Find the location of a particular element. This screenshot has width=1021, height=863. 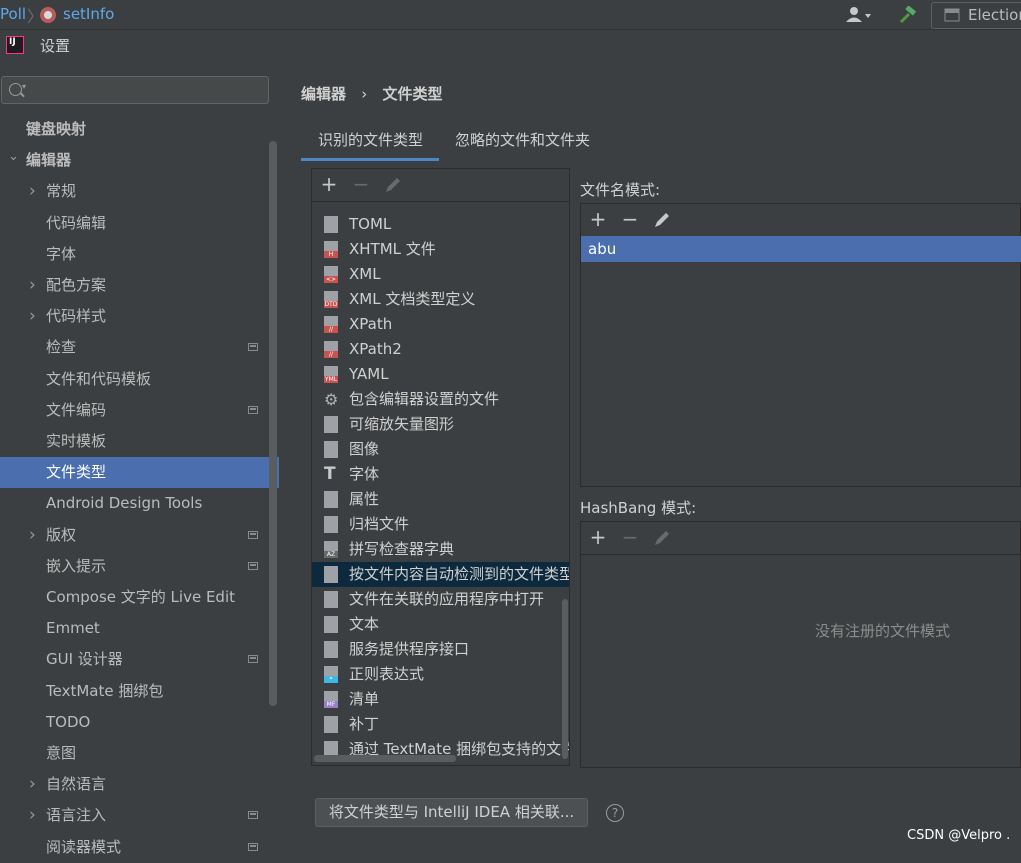

file-type-row: TOML is located at coordinates (440, 224).